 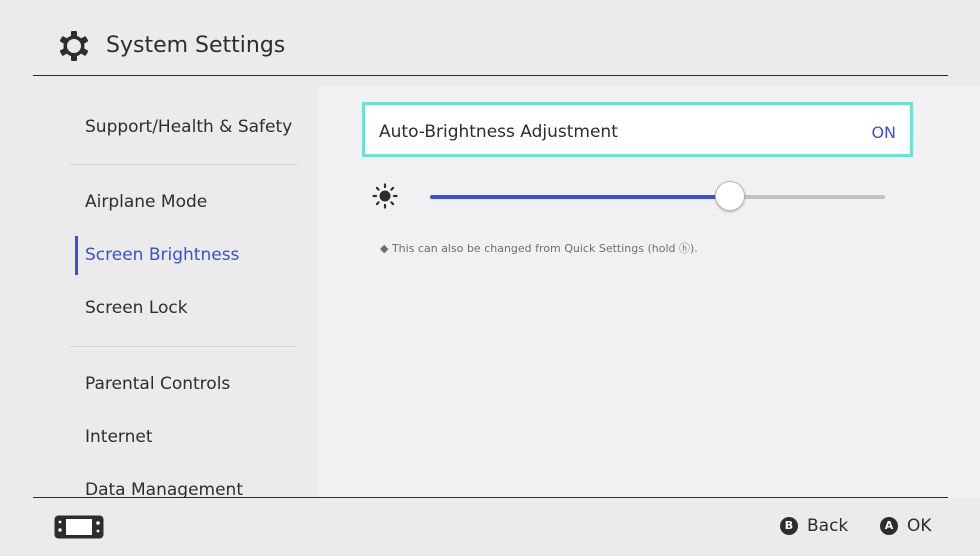 What do you see at coordinates (919, 526) in the screenshot?
I see `ok-button-label: OK` at bounding box center [919, 526].